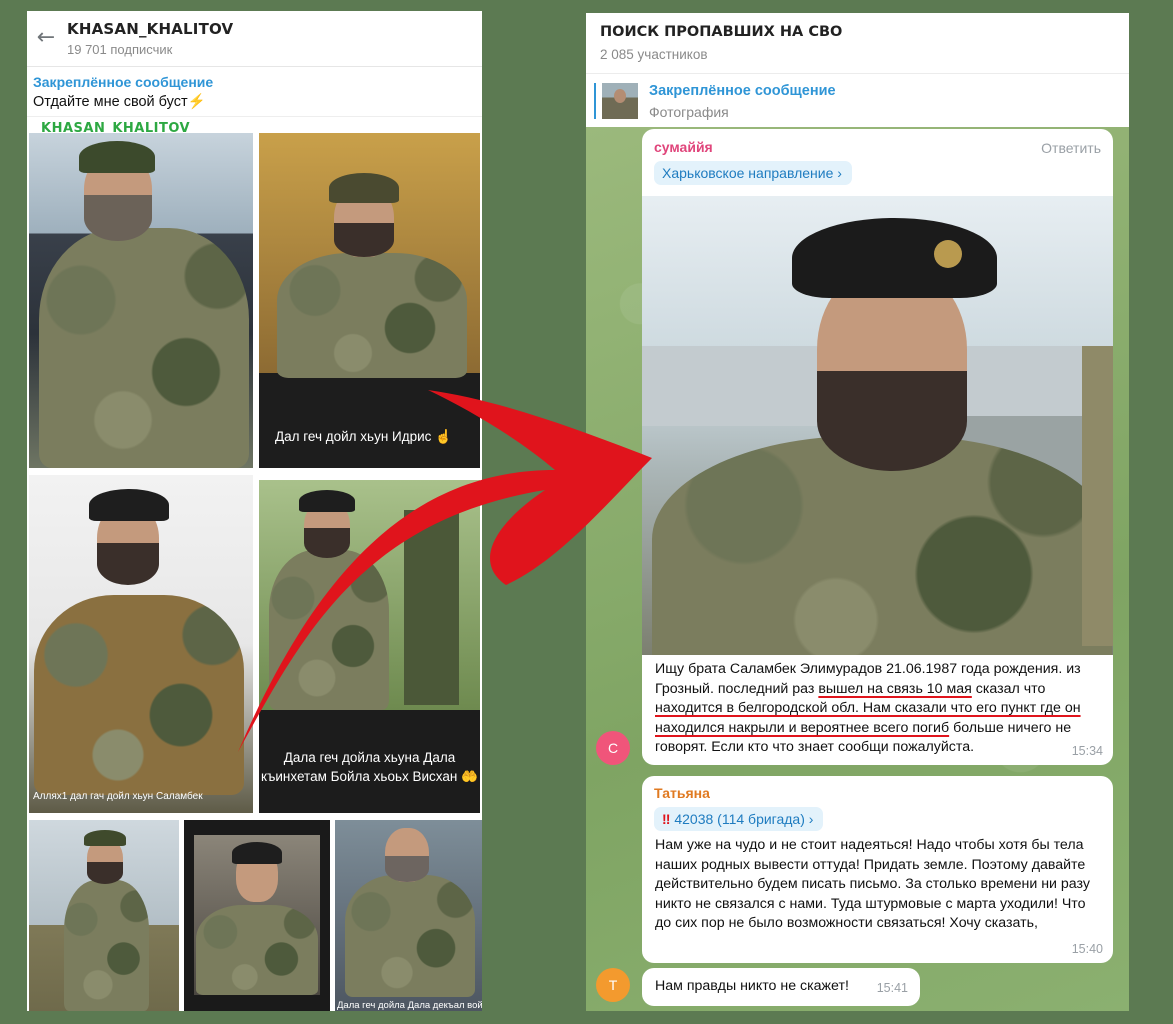 This screenshot has height=1024, width=1173. I want to click on photo-7-caption: Дала геч дойла Дала декъал войла Дала, so click(409, 1005).